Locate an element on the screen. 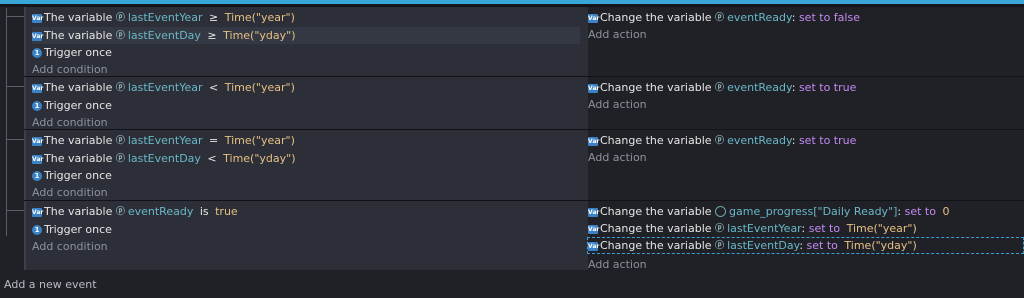 The image size is (1024, 298). condition-row: VarThe variable ⓟ eventReady is true is located at coordinates (135, 211).